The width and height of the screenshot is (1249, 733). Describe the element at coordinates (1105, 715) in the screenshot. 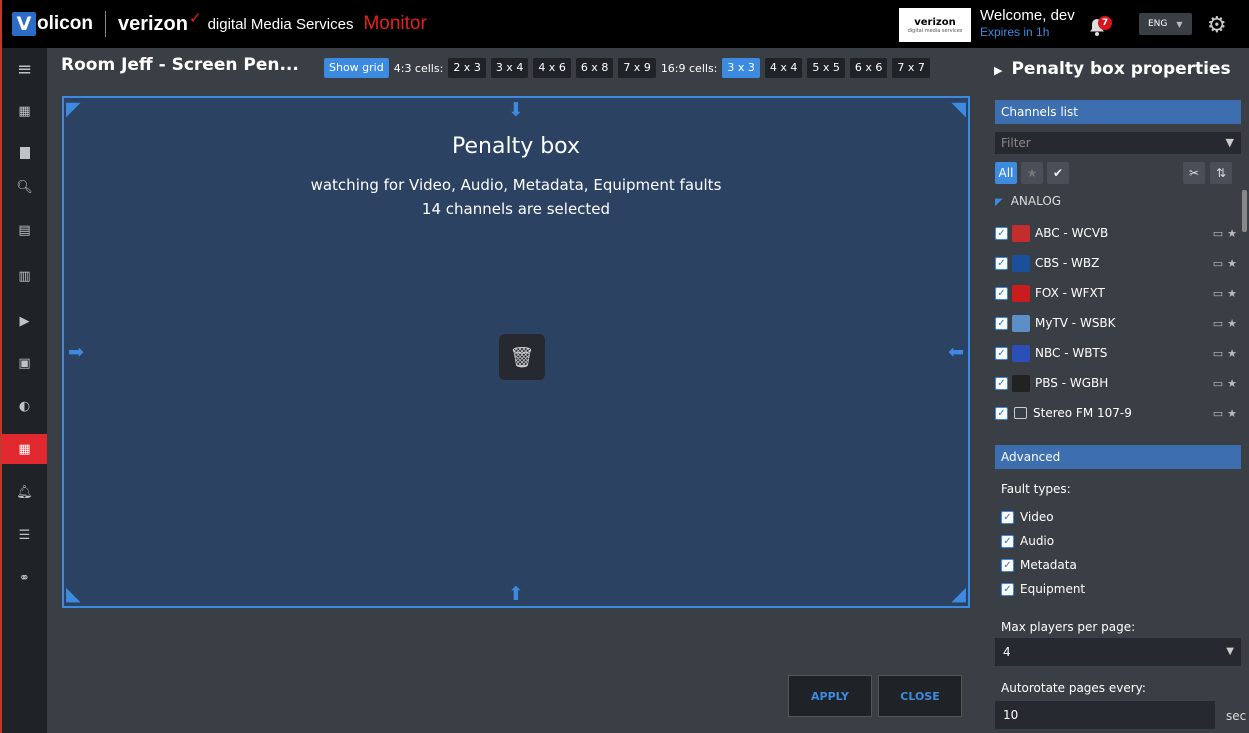

I see `autorotate-input: 10` at that location.